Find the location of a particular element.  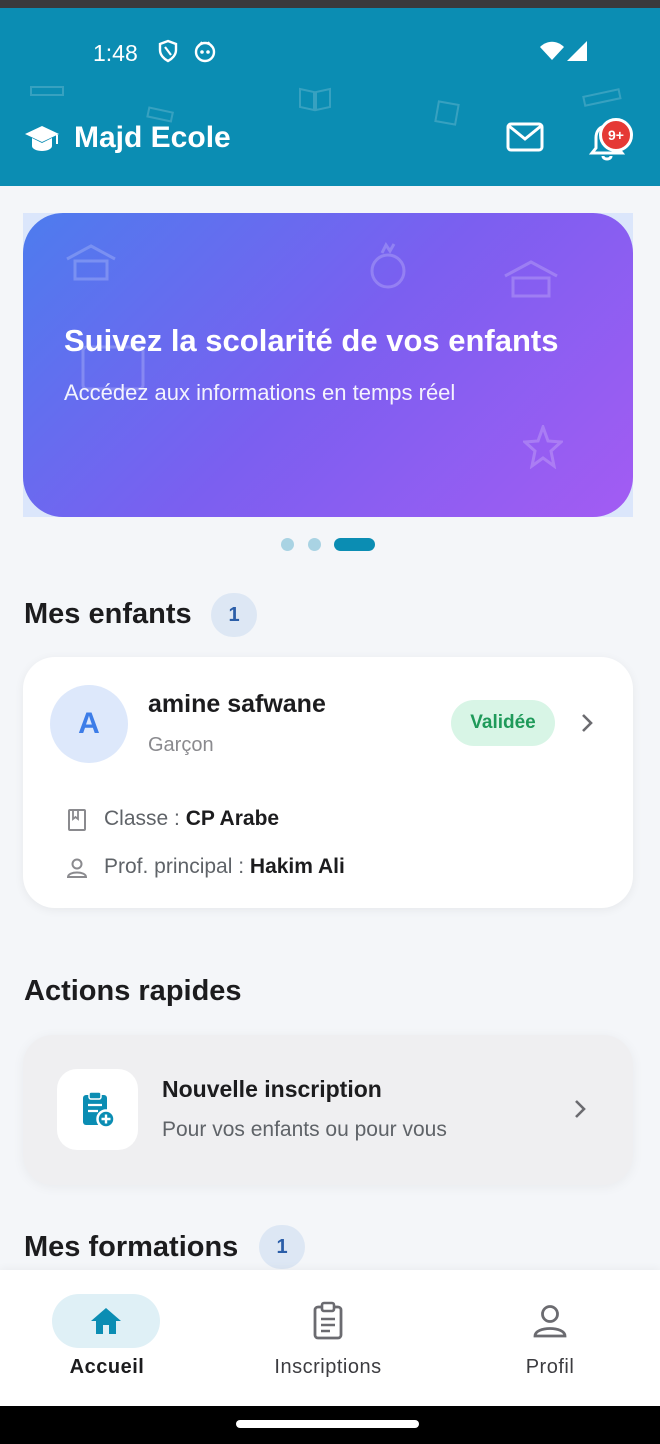

app-header: 1:48 Majd Ecole 9+ is located at coordinates (330, 97).